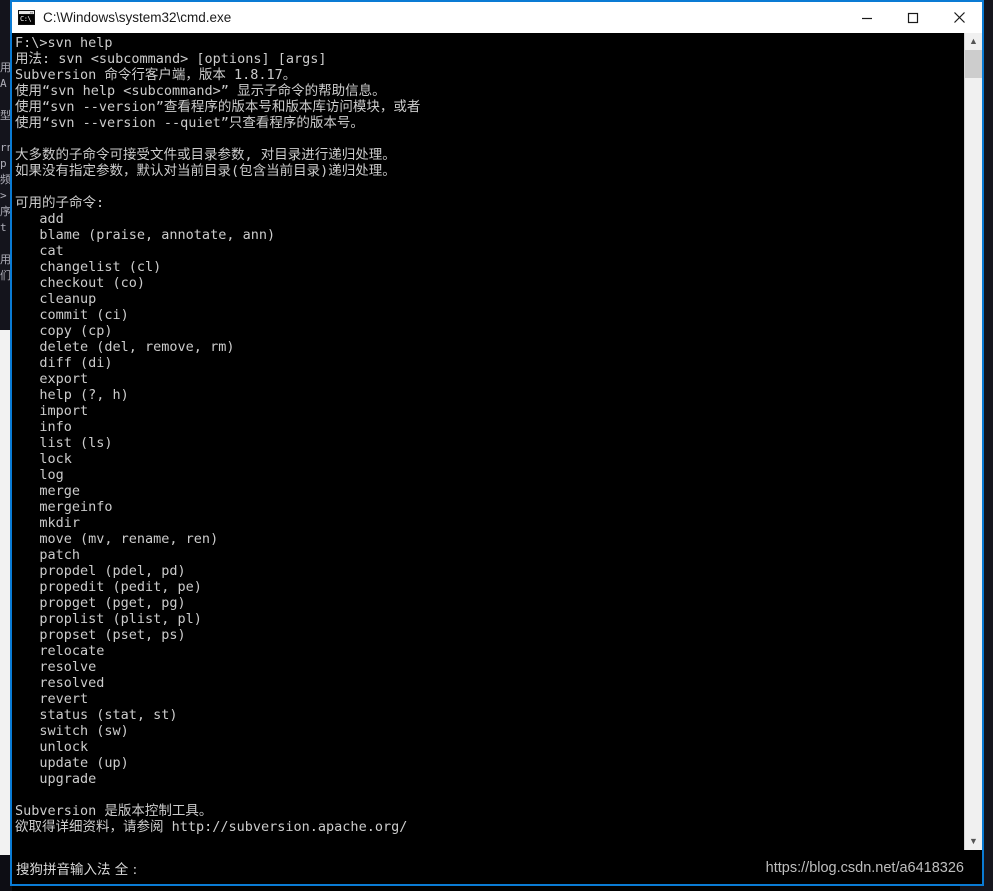  I want to click on console-line: cleanup, so click(56, 299).